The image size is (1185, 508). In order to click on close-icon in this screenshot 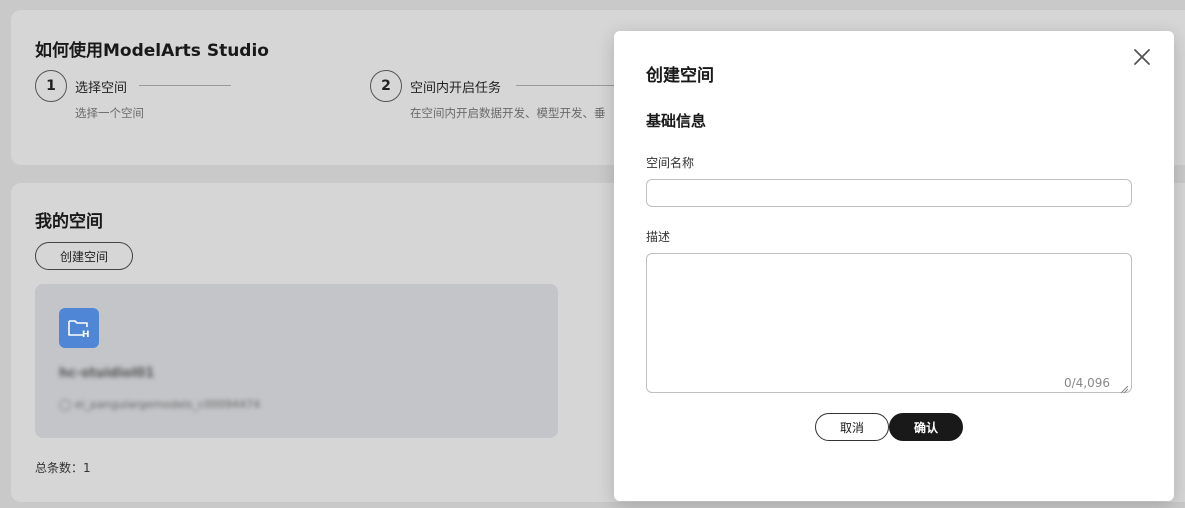, I will do `click(1142, 57)`.